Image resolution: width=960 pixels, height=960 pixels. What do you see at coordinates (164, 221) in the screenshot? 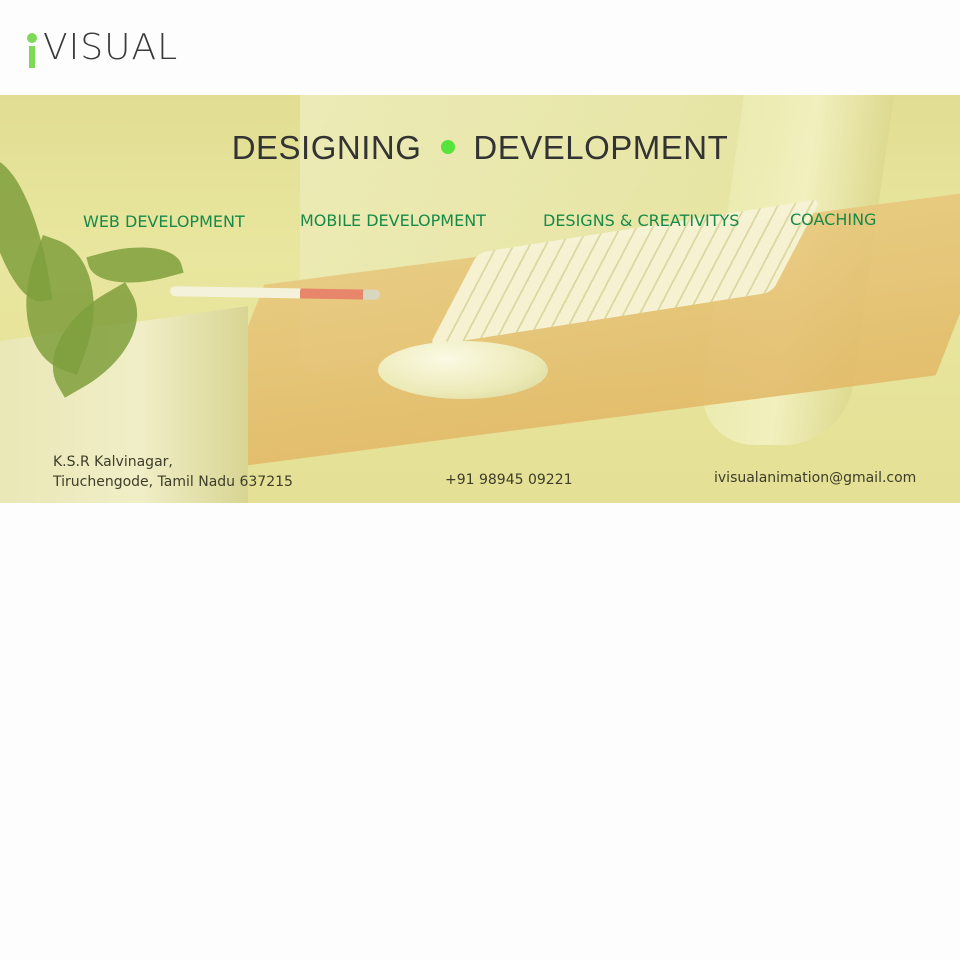
I see `nav-web-development: WEB DEVELOPMENT` at bounding box center [164, 221].